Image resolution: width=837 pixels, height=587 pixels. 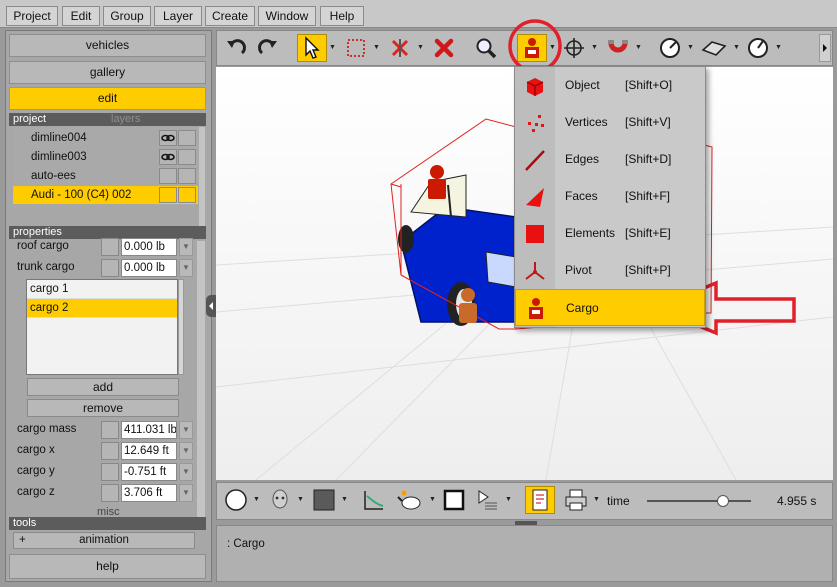 I want to click on cargo-x-key, so click(x=110, y=451).